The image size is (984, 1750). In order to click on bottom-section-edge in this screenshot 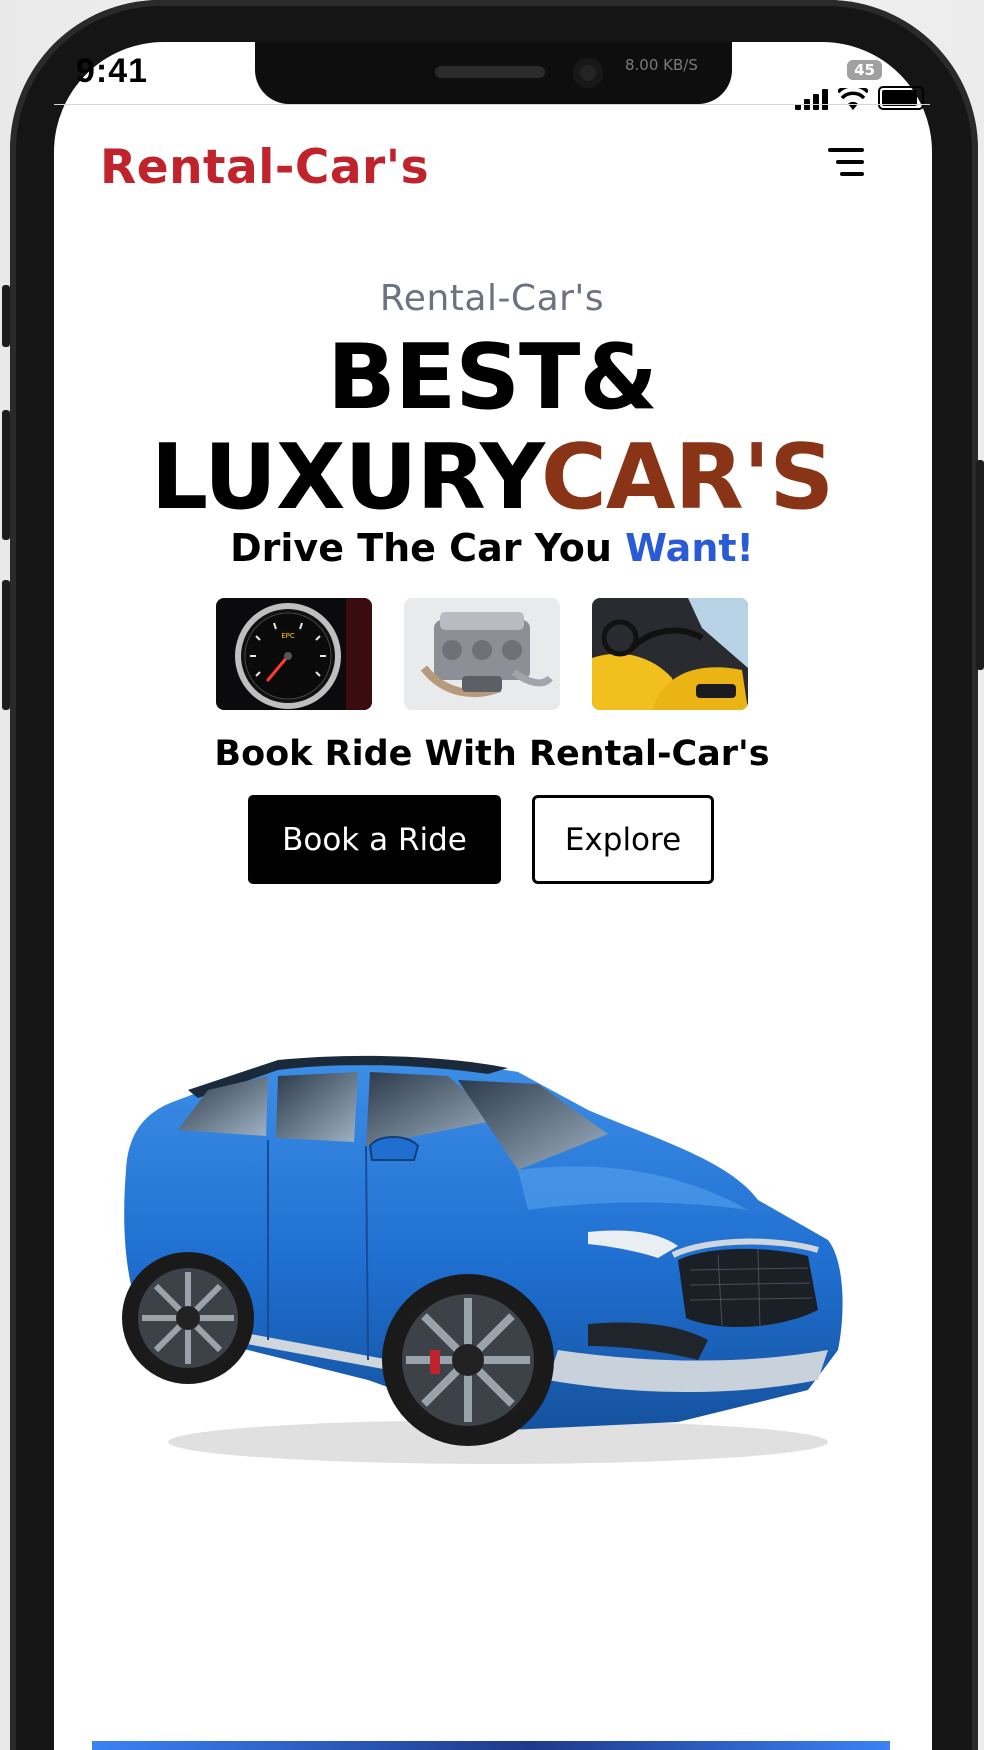, I will do `click(491, 1745)`.